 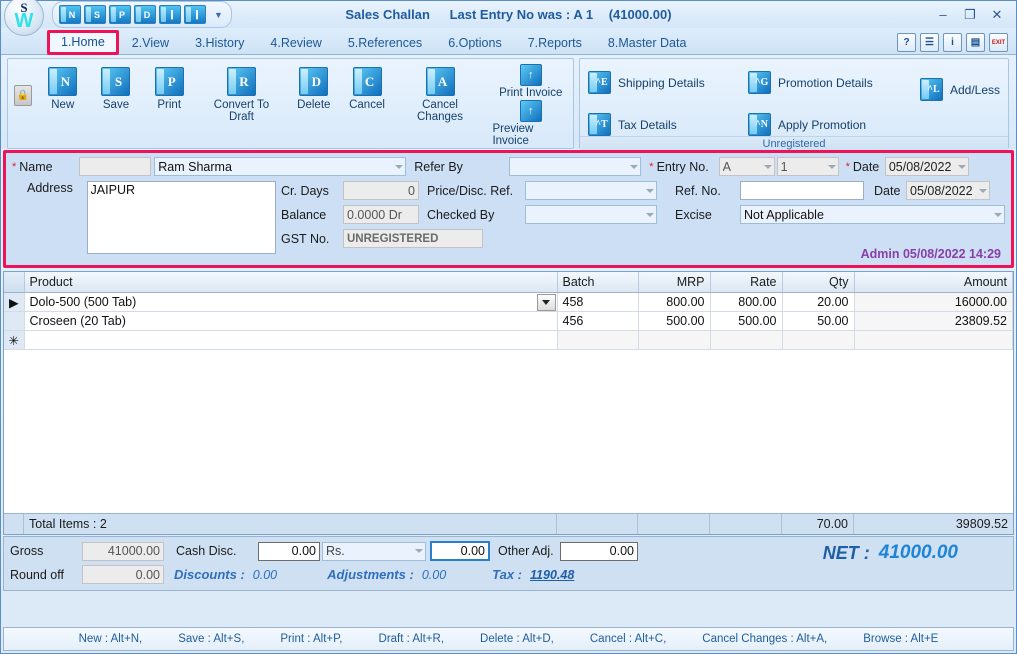 I want to click on document-check-icon: ▤, so click(x=975, y=42).